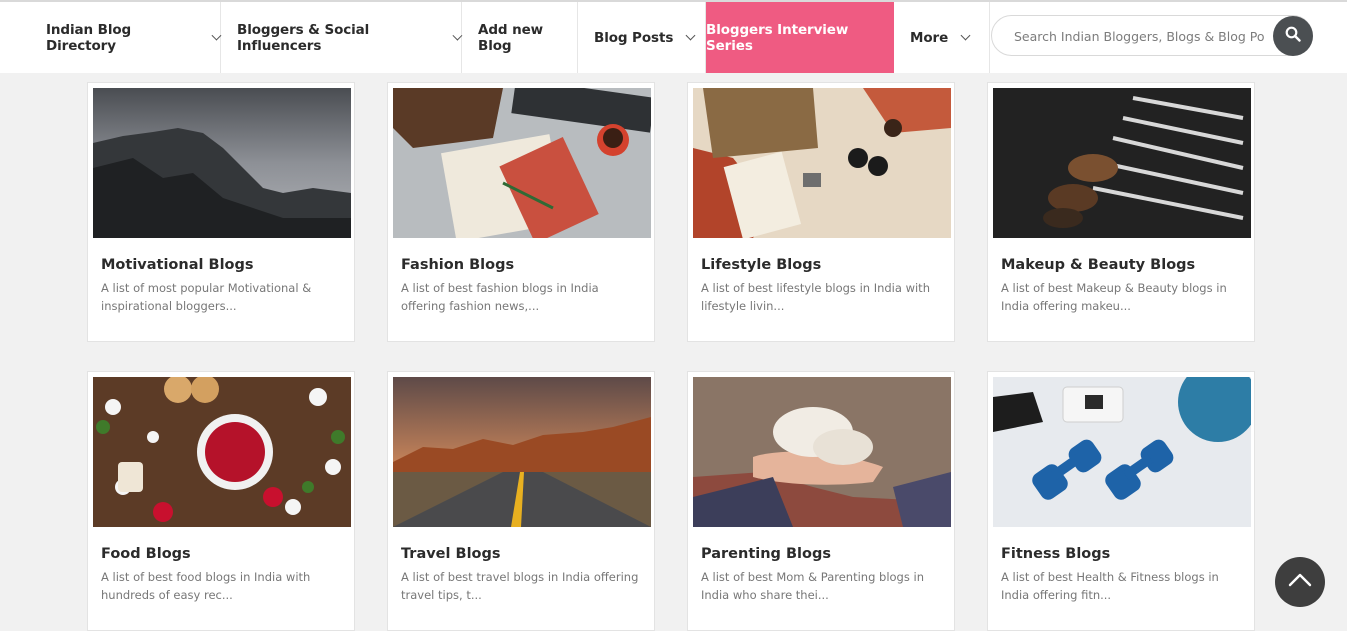 This screenshot has height=631, width=1347. I want to click on nav-add-new-blog: Add new Blog, so click(517, 37).